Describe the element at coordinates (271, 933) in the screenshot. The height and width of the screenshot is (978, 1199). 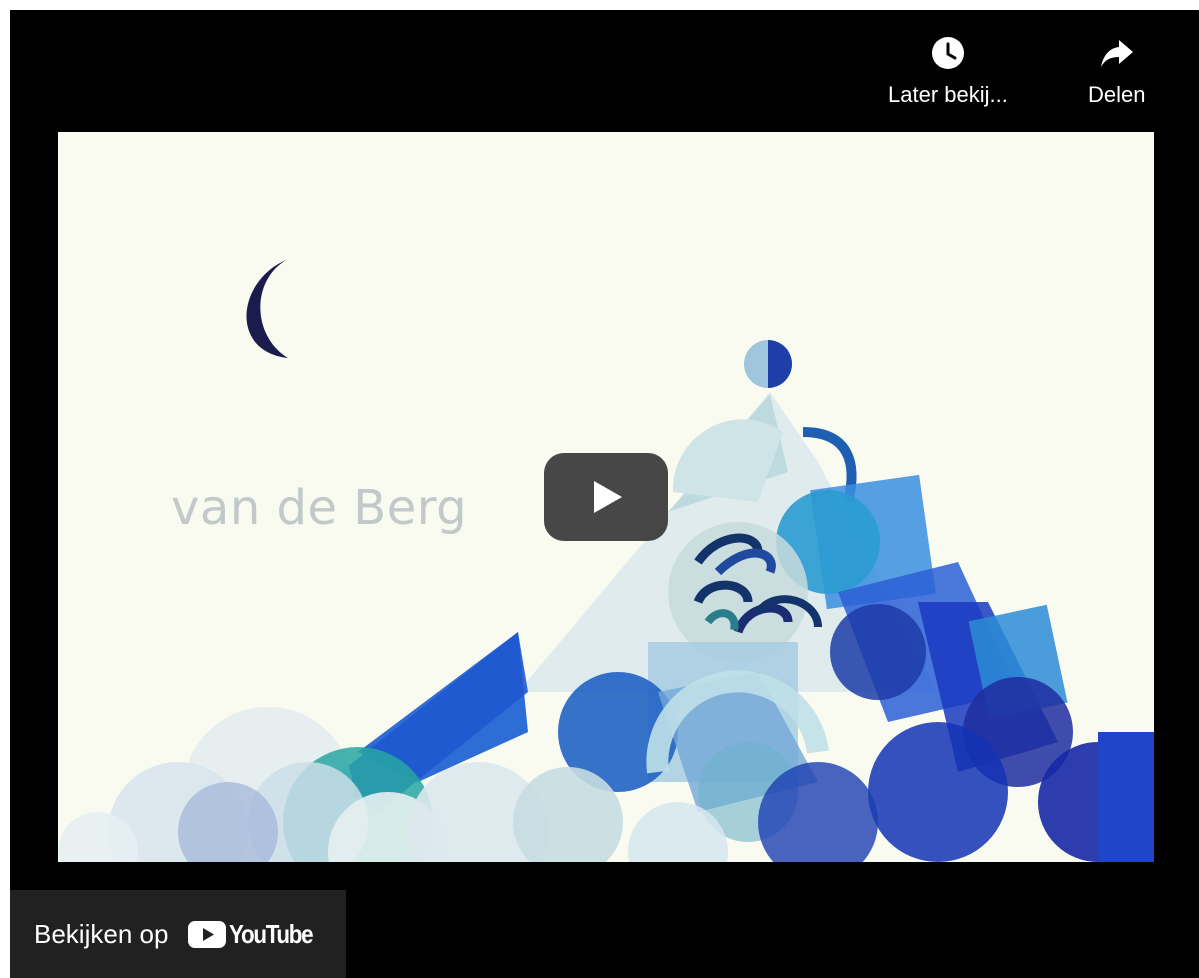
I see `youtube-wordmark: YouTube` at that location.